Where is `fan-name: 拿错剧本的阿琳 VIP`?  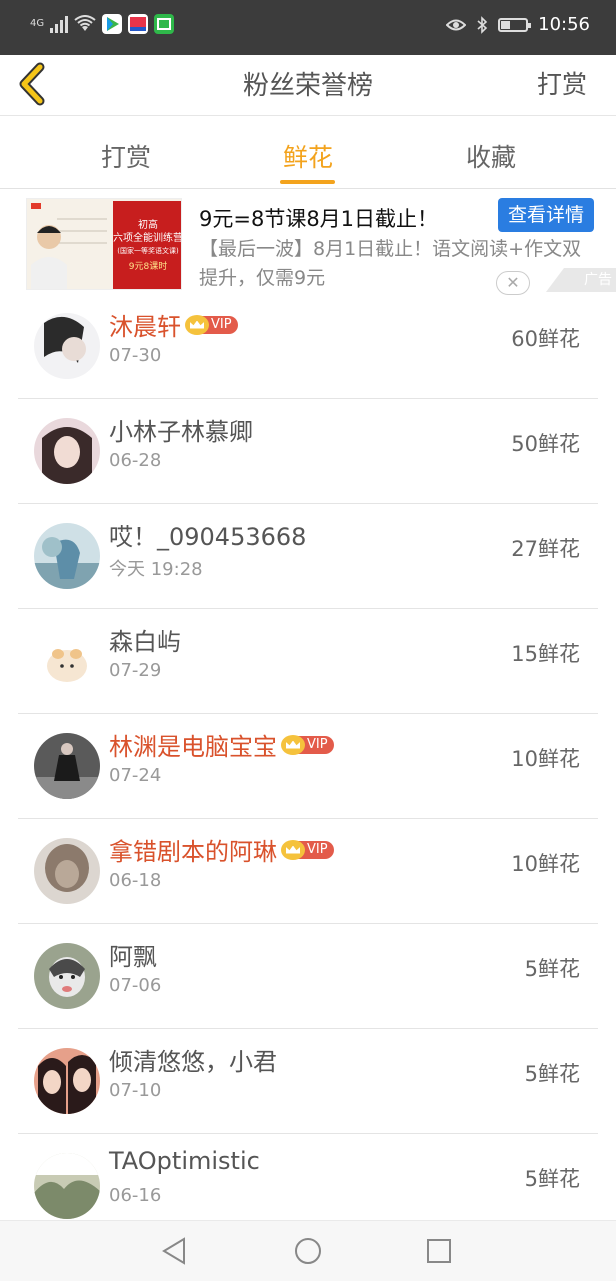
fan-name: 拿错剧本的阿琳 VIP is located at coordinates (221, 849).